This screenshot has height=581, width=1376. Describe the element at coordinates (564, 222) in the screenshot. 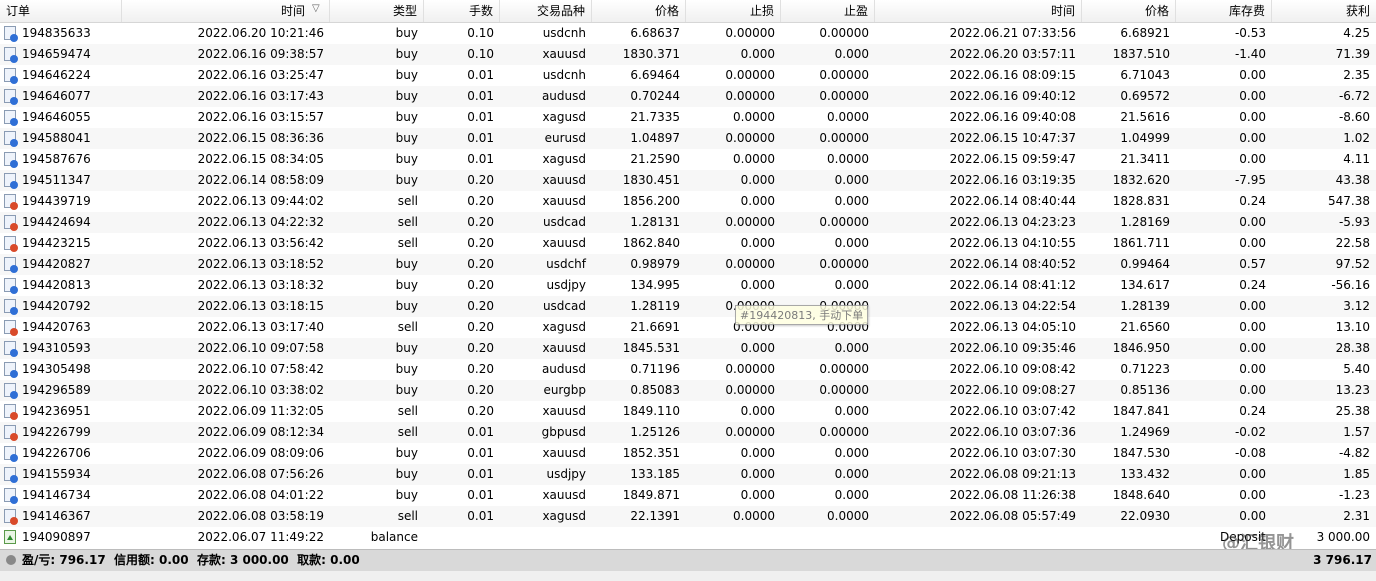

I see `cell-symbol: usdcad` at that location.